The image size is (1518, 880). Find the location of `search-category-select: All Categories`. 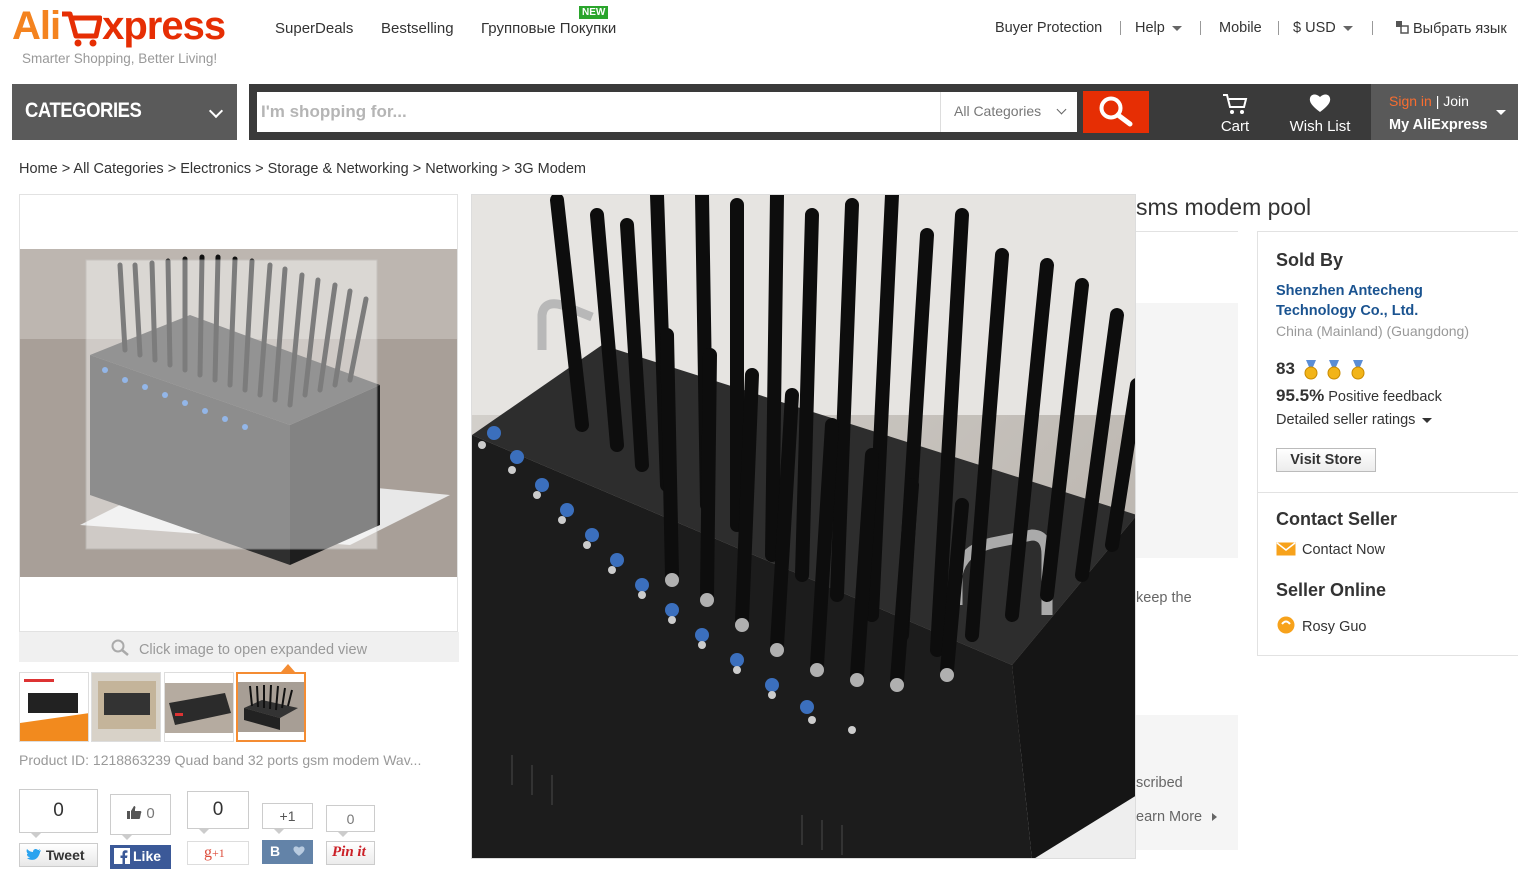

search-category-select: All Categories is located at coordinates (1008, 112).